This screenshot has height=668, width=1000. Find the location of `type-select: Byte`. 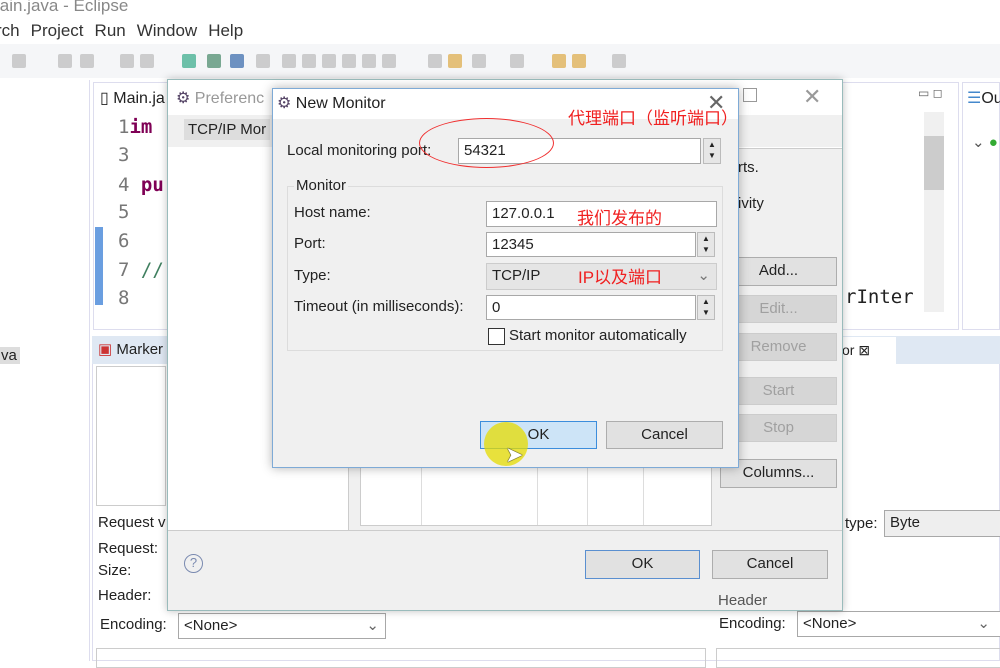

type-select: Byte is located at coordinates (942, 523).